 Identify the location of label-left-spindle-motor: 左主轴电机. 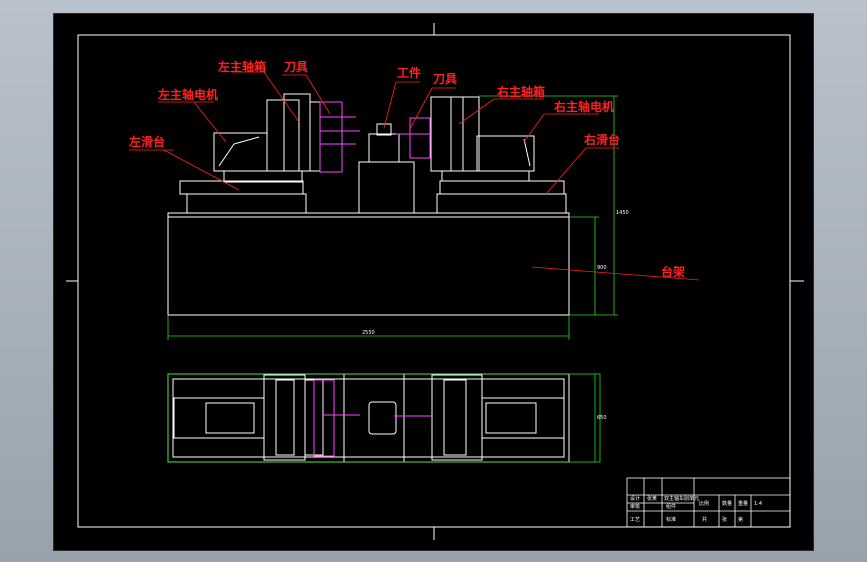
(187, 94).